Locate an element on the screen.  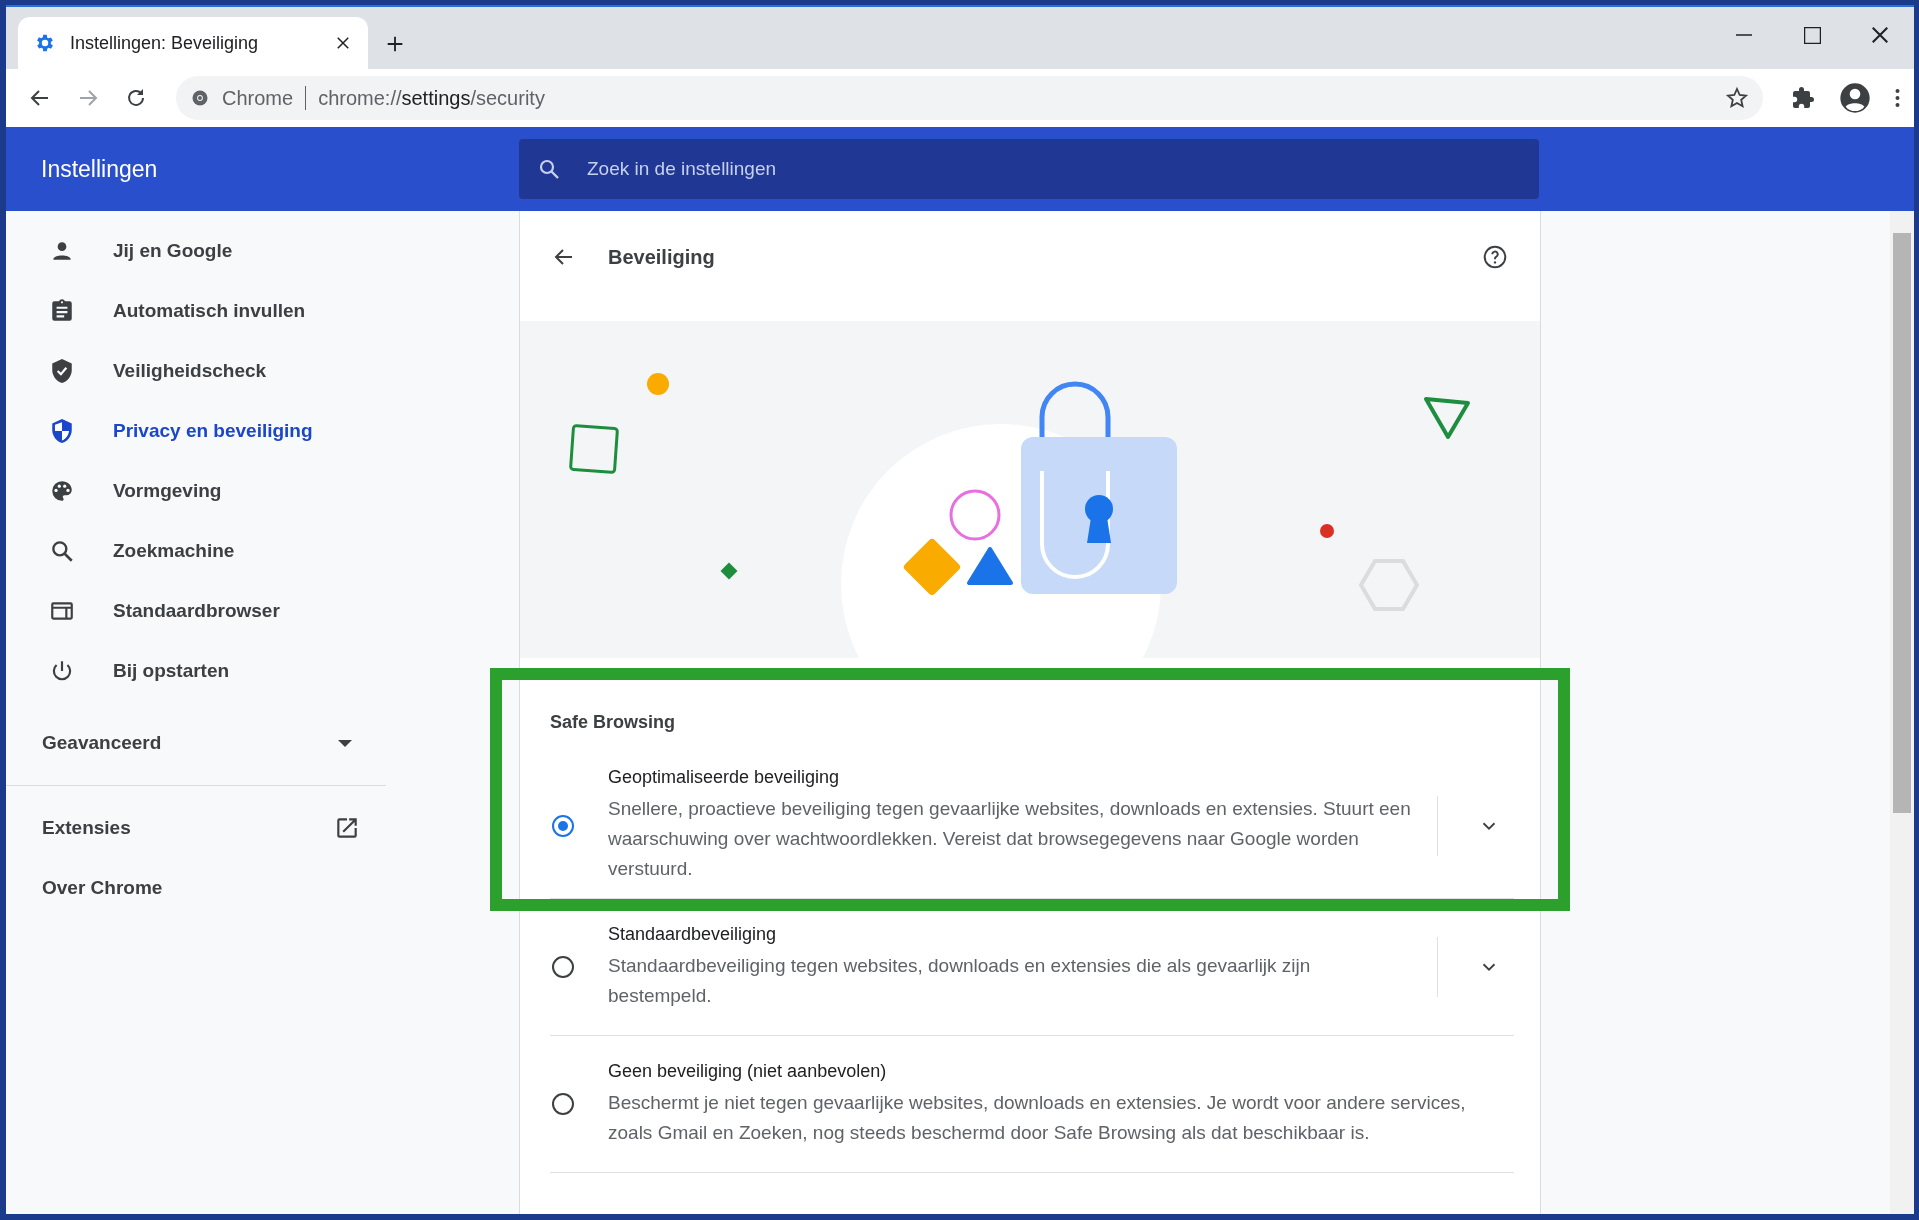
caret-icon is located at coordinates (345, 743).